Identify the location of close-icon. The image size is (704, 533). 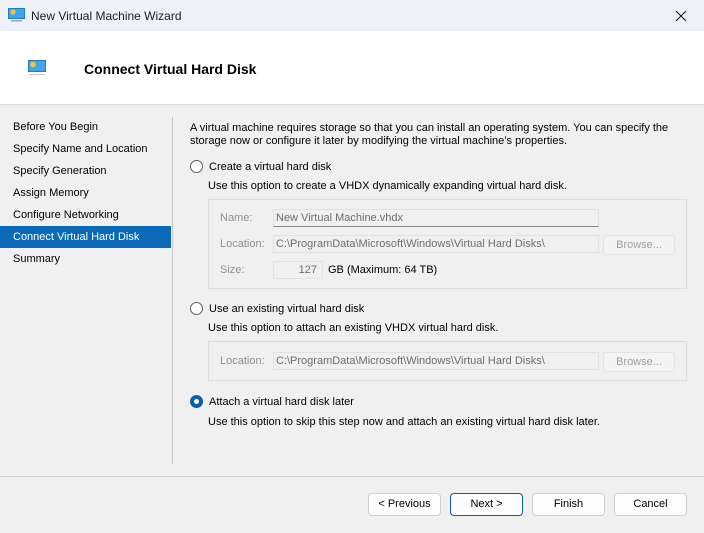
(681, 15).